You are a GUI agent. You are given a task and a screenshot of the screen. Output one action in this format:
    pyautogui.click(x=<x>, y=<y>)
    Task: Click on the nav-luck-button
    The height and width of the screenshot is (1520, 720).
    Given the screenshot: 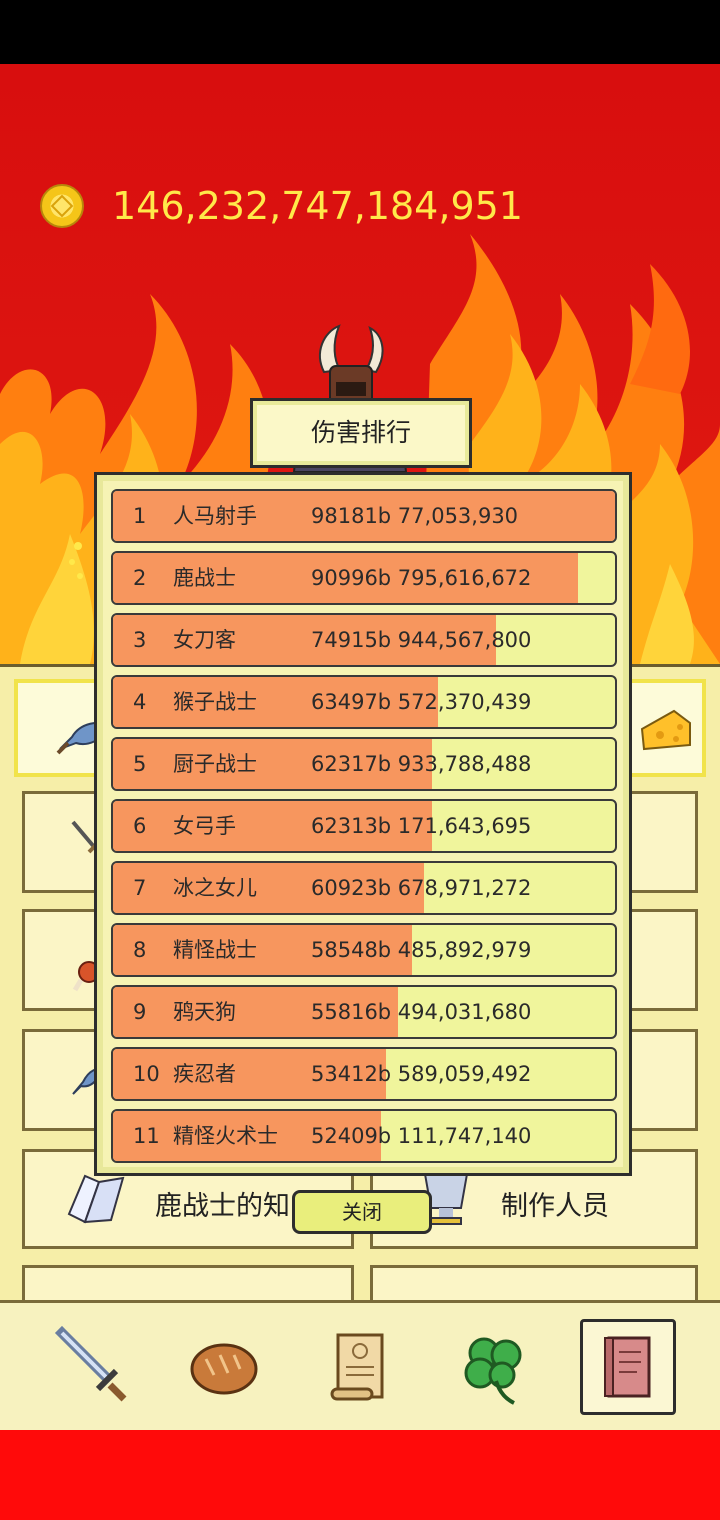 What is the action you would take?
    pyautogui.click(x=494, y=1367)
    